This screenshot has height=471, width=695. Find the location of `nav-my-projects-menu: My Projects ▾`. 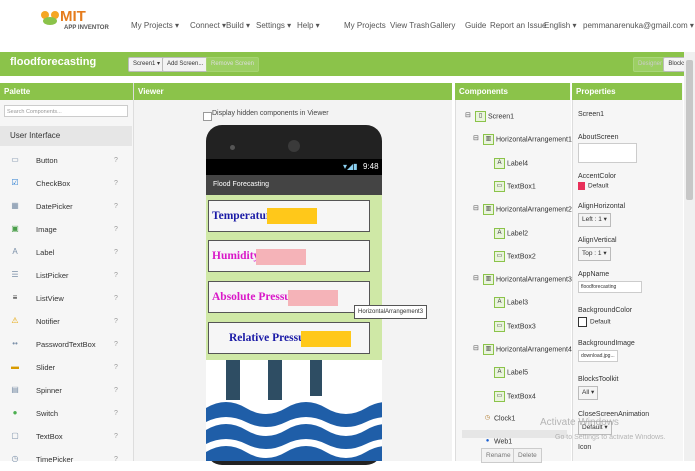

nav-my-projects-menu: My Projects ▾ is located at coordinates (155, 25).